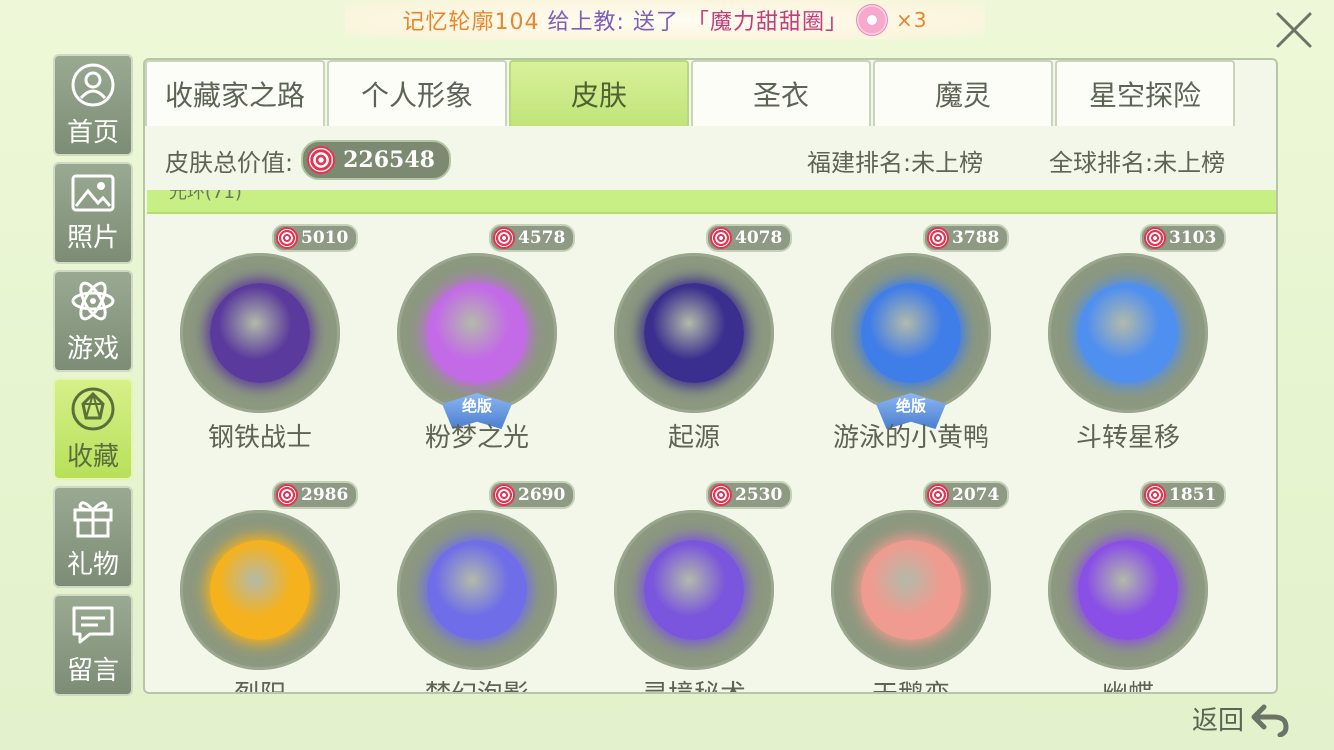 This screenshot has height=750, width=1334. Describe the element at coordinates (477, 683) in the screenshot. I see `skin-name: 梦幻泡影` at that location.